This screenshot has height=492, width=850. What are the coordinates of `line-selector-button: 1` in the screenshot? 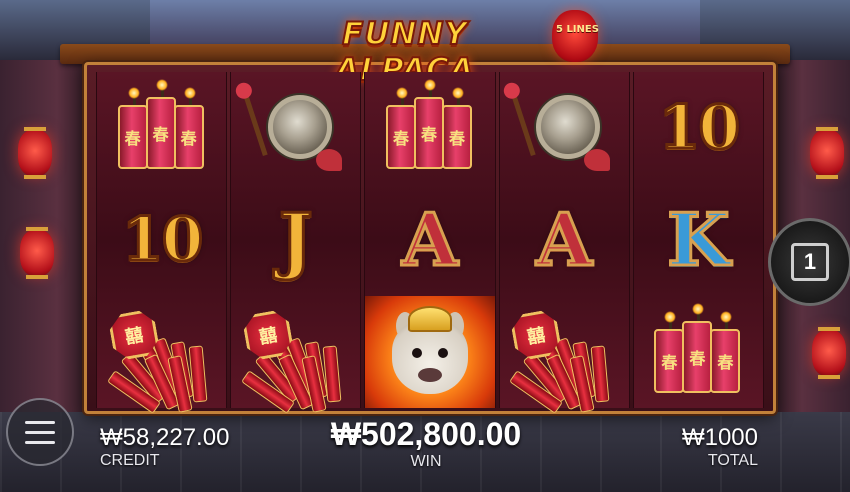 It's located at (809, 262).